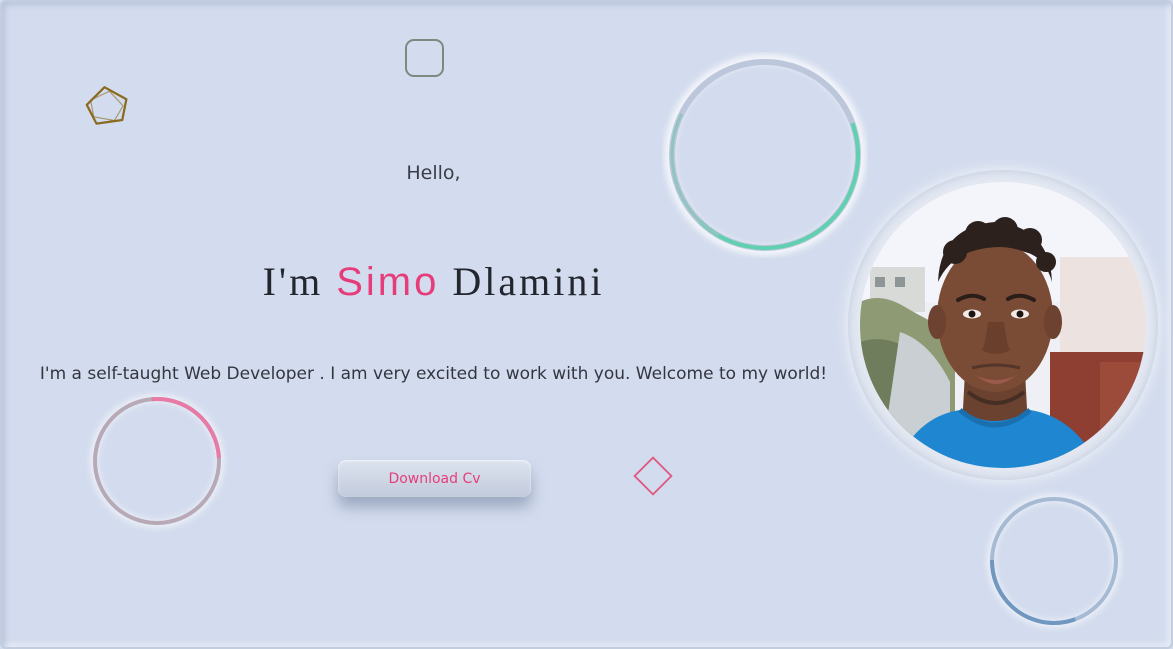 The width and height of the screenshot is (1173, 649). What do you see at coordinates (434, 478) in the screenshot?
I see `download-cv-button: Download Cv` at bounding box center [434, 478].